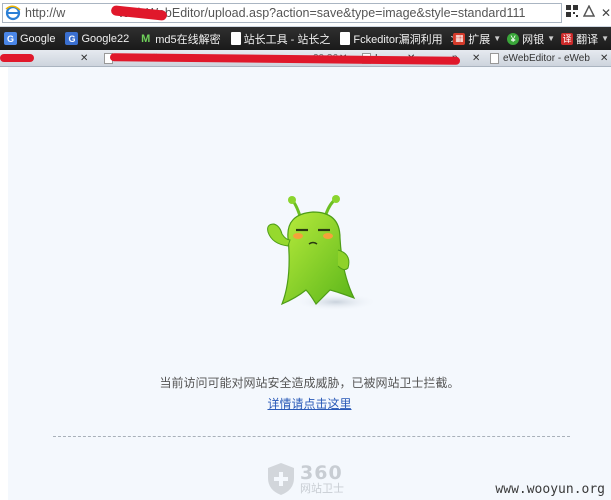 This screenshot has width=611, height=500. Describe the element at coordinates (398, 39) in the screenshot. I see `favorite-label: Fckeditor漏洞利用` at that location.